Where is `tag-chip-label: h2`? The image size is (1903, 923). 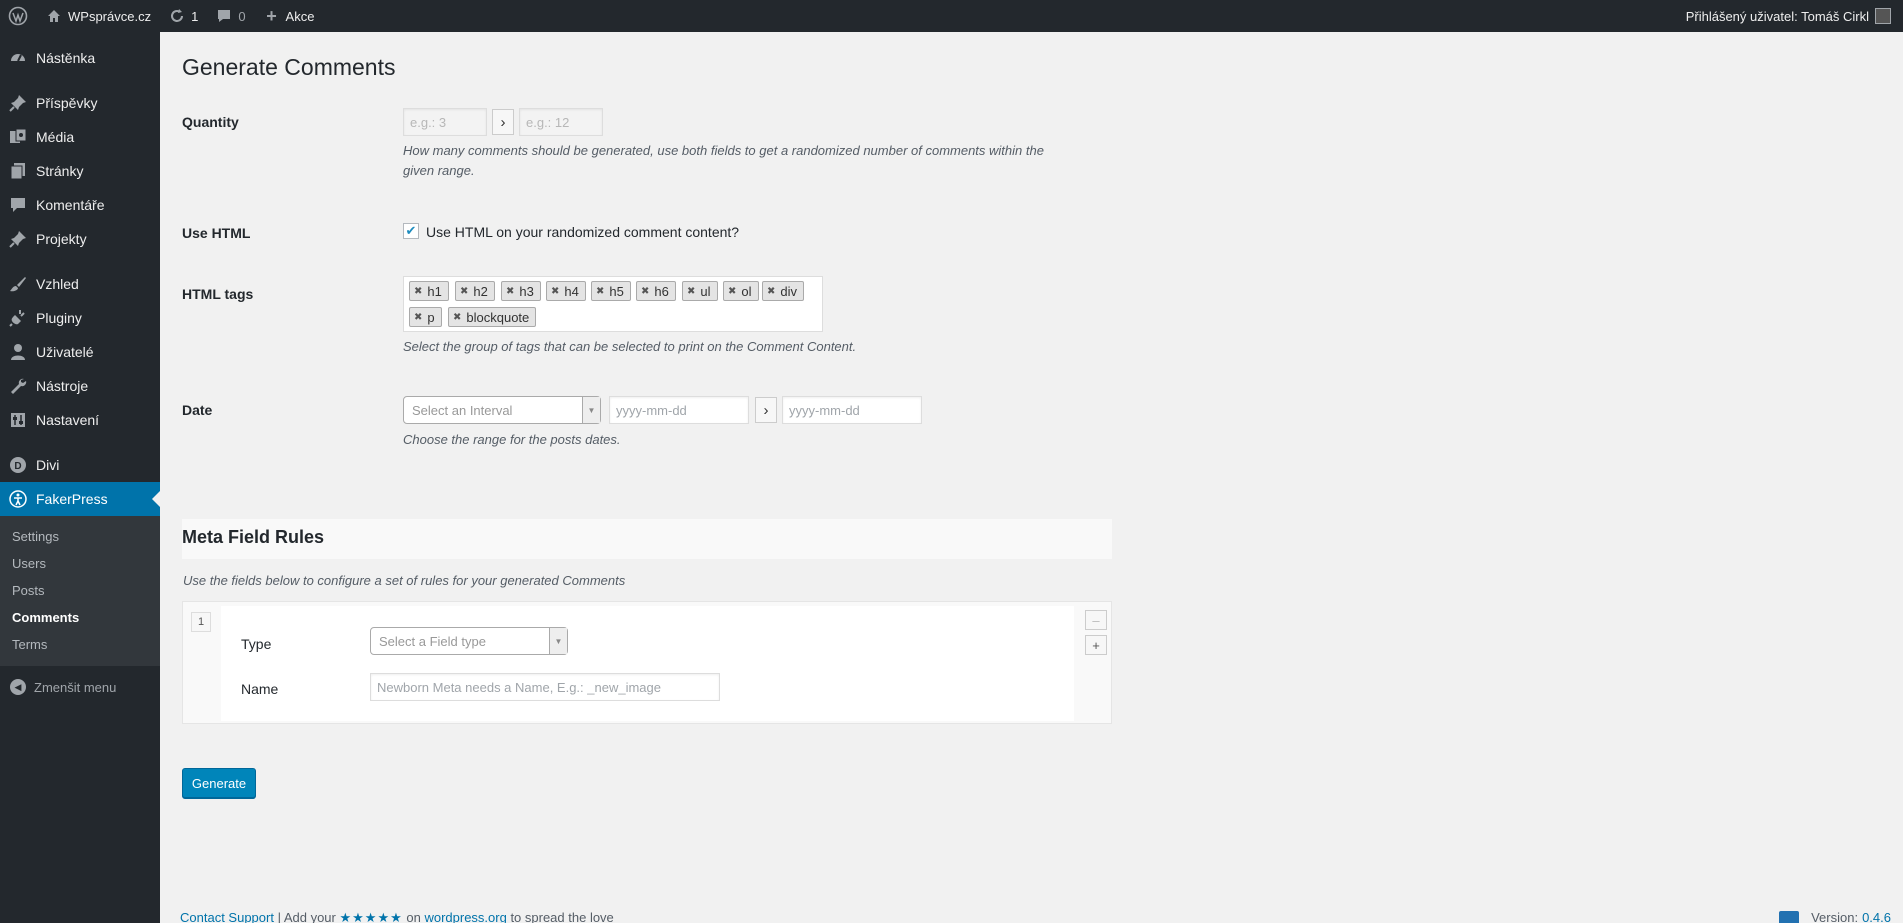
tag-chip-label: h2 is located at coordinates (480, 291).